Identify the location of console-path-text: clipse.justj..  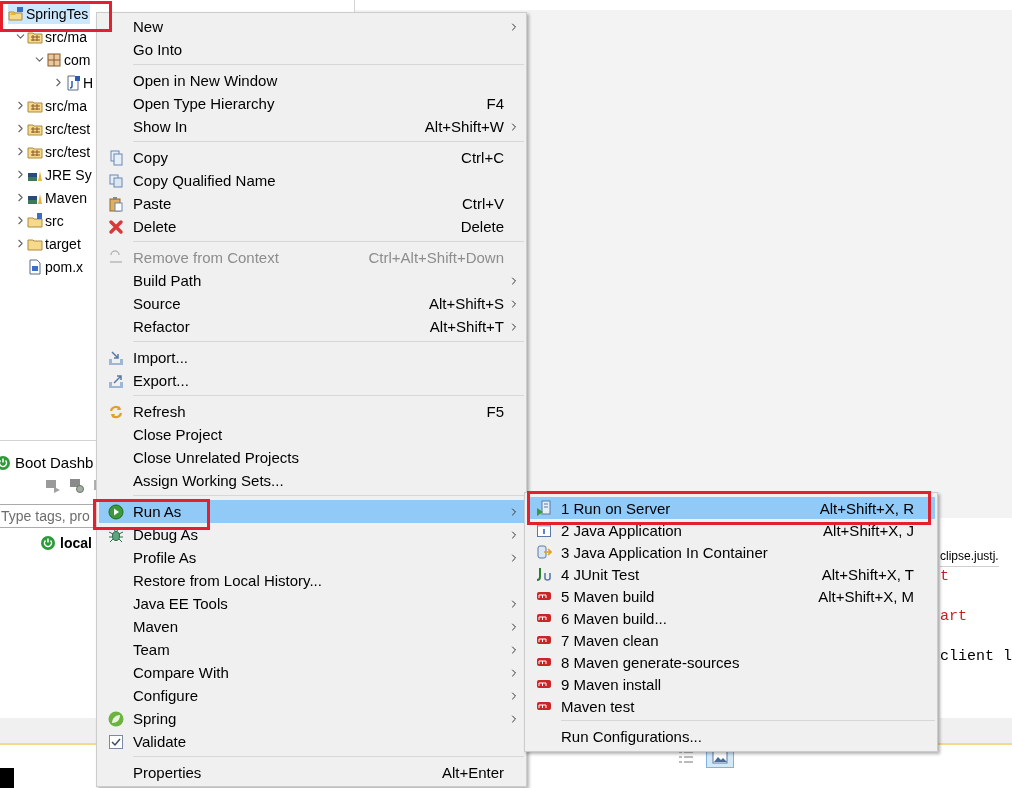
(969, 556).